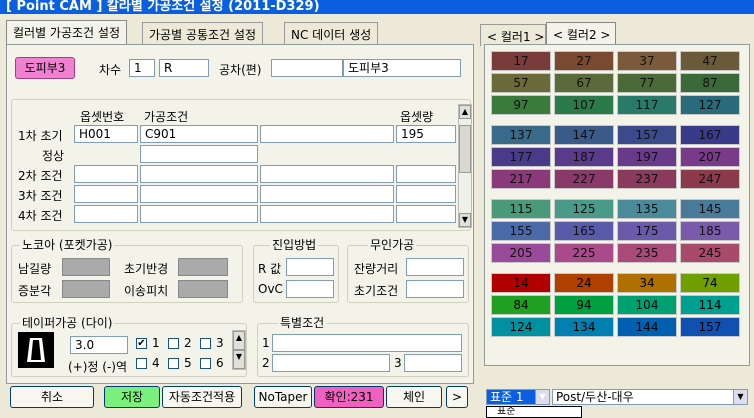  I want to click on color-cell: 127, so click(710, 105).